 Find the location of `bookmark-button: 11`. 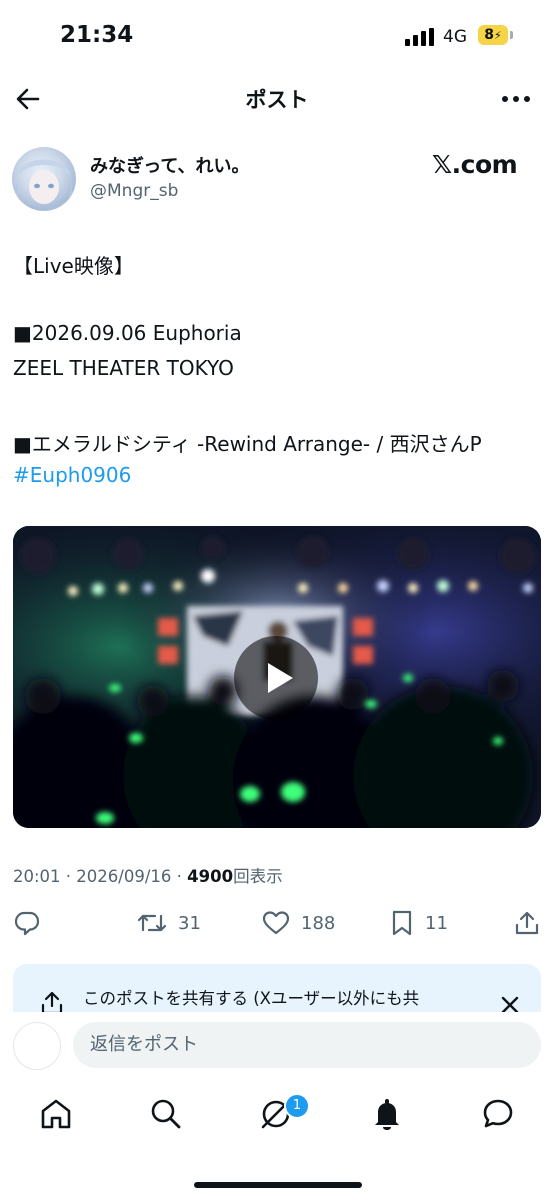

bookmark-button: 11 is located at coordinates (418, 923).